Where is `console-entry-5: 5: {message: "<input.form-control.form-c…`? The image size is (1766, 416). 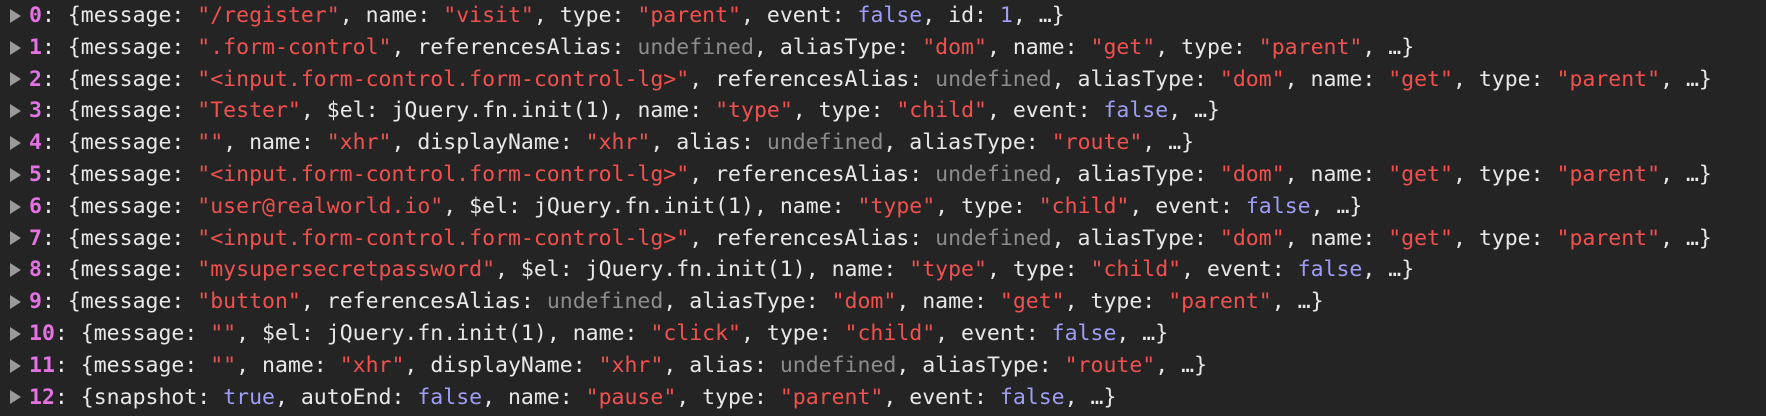
console-entry-5: 5: {message: "<input.form-control.form-c… is located at coordinates (888, 175).